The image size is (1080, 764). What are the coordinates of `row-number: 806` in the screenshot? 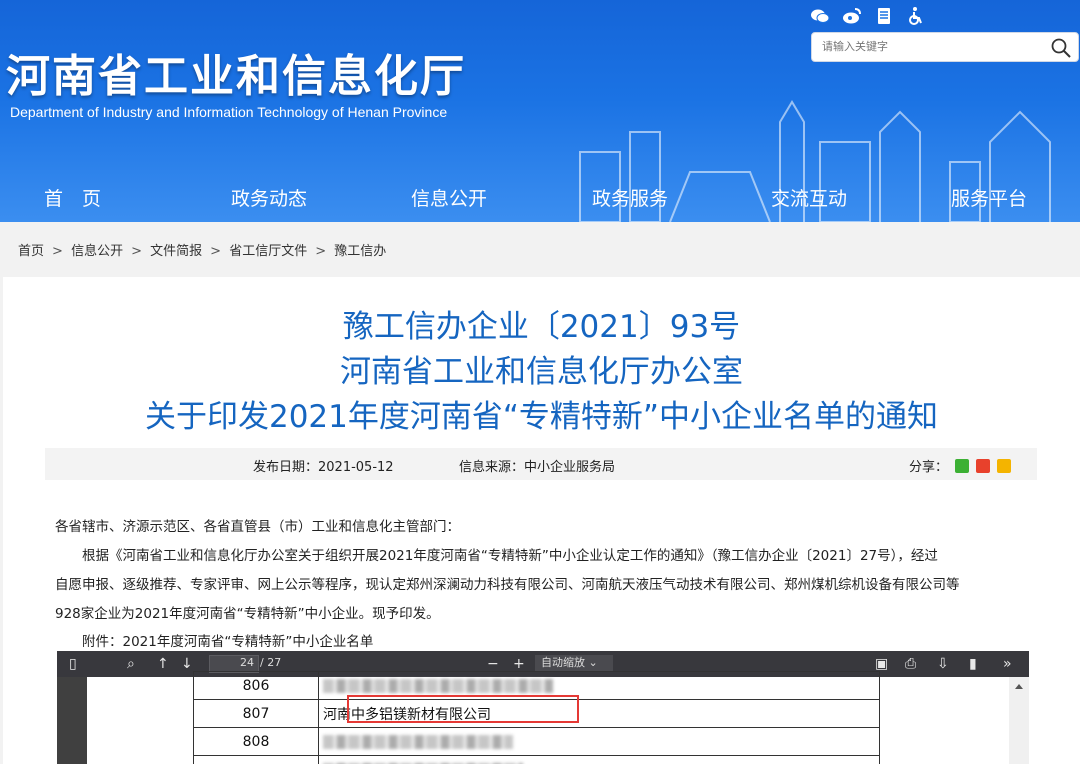 It's located at (256, 685).